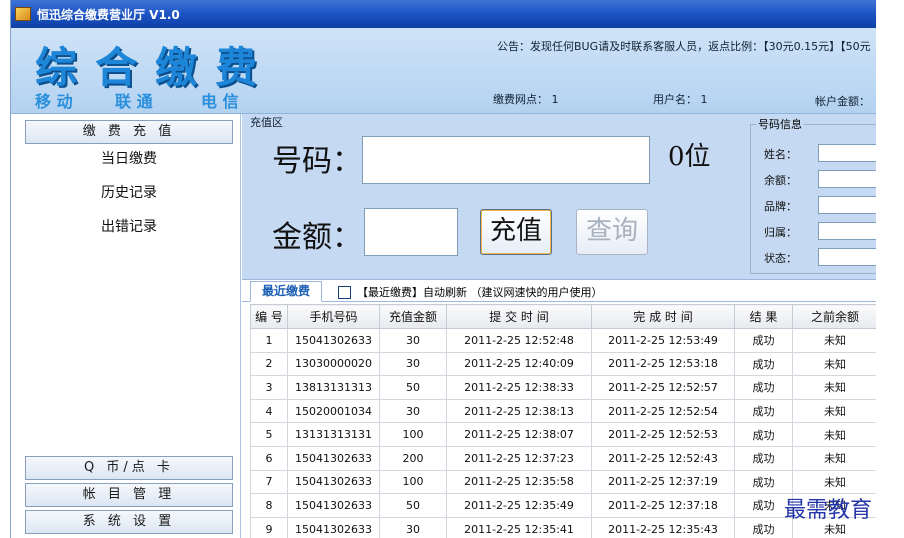 The width and height of the screenshot is (904, 538). What do you see at coordinates (612, 232) in the screenshot?
I see `query-button: 查询` at bounding box center [612, 232].